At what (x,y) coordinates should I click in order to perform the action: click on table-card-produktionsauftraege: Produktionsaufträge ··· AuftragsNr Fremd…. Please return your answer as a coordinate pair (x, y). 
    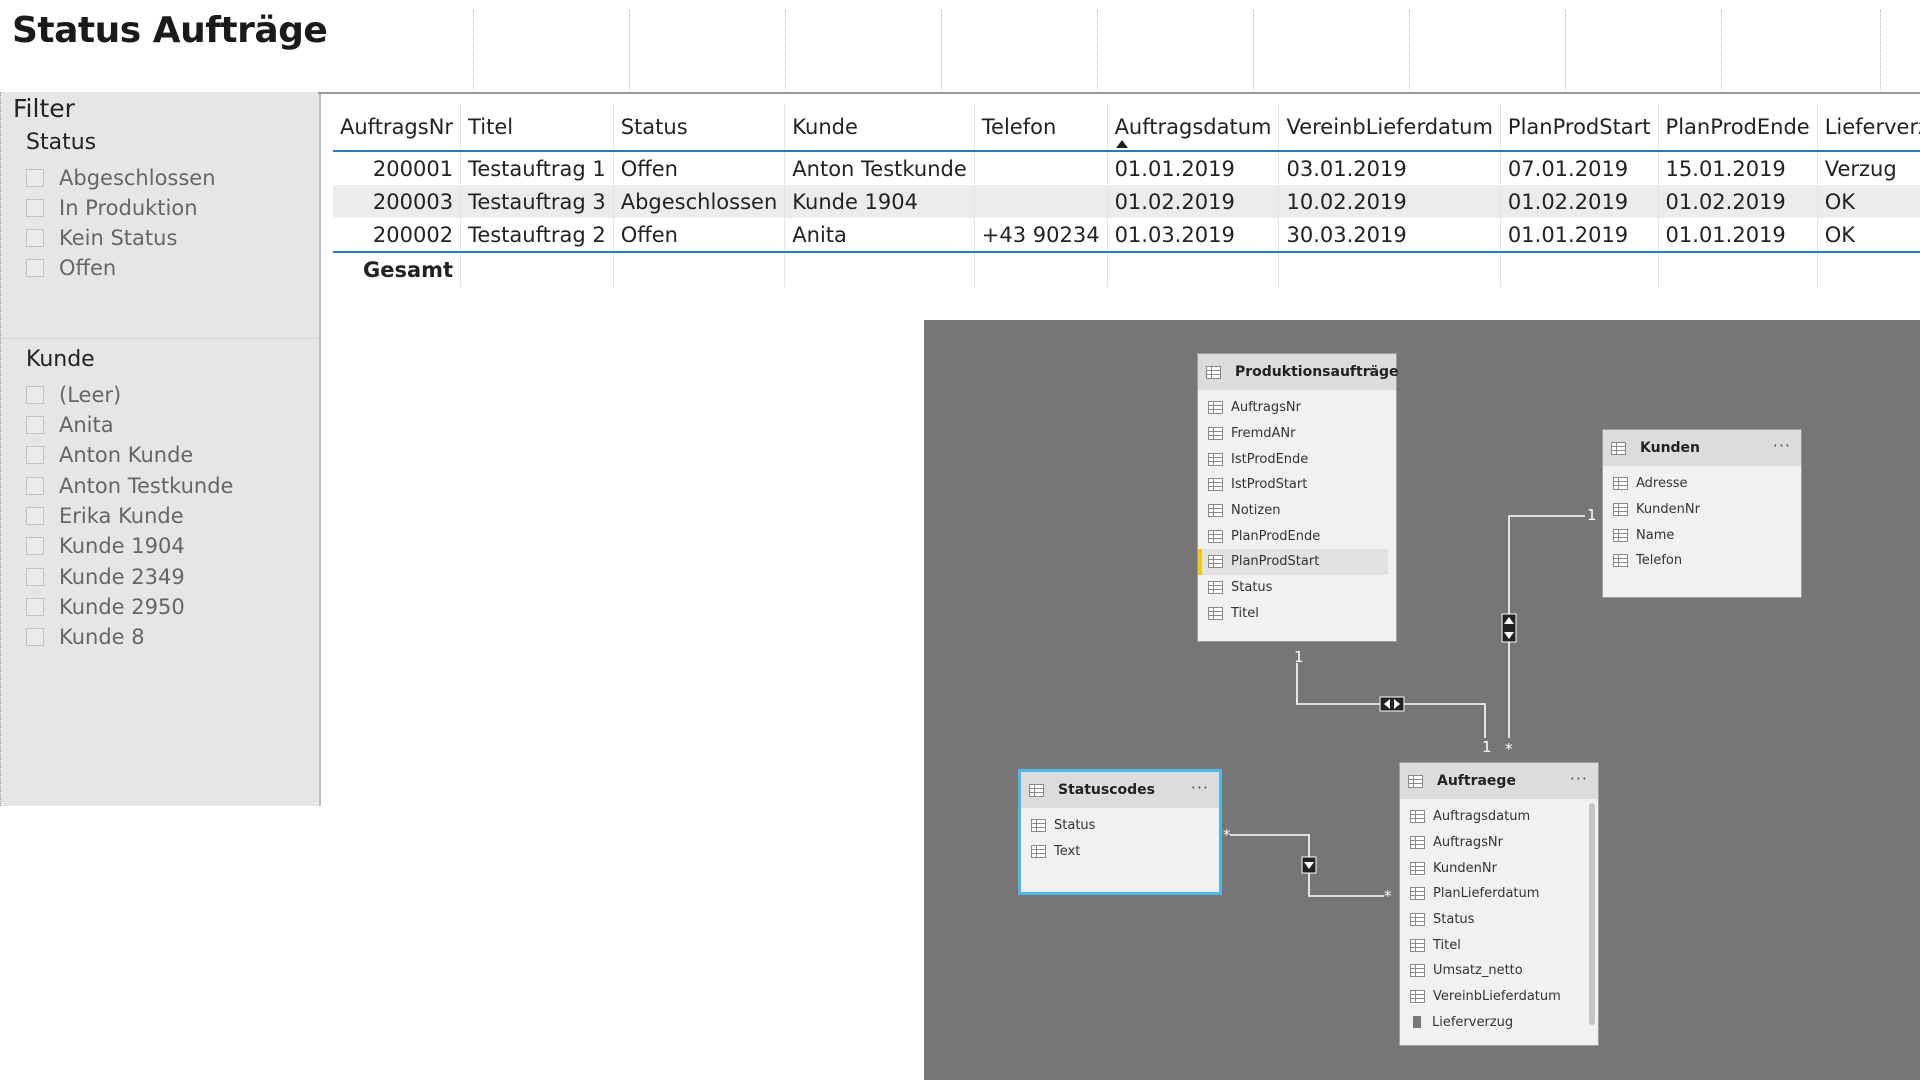
    Looking at the image, I should click on (1298, 497).